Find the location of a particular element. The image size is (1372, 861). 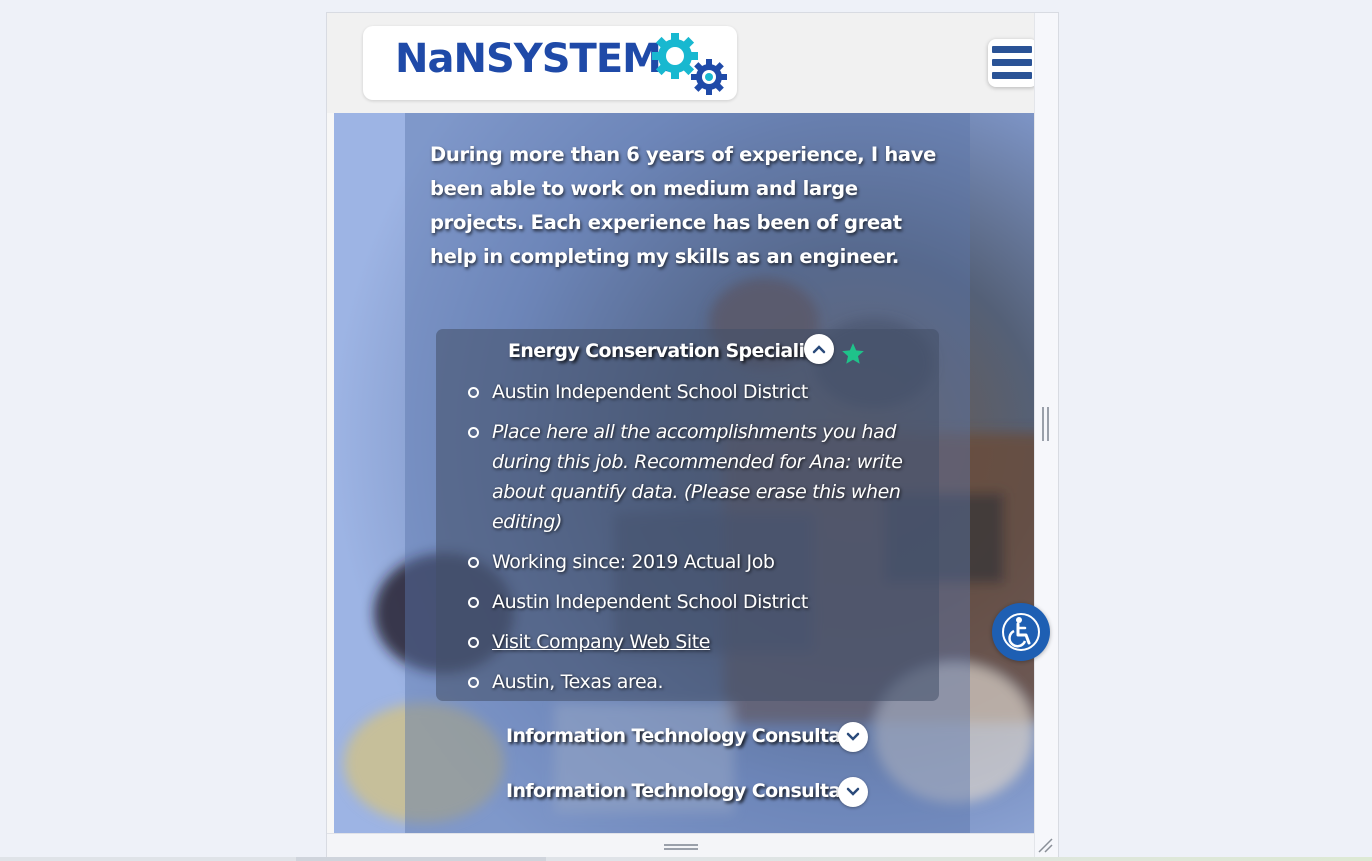

job-company: Austin Independent School District is located at coordinates (697, 392).